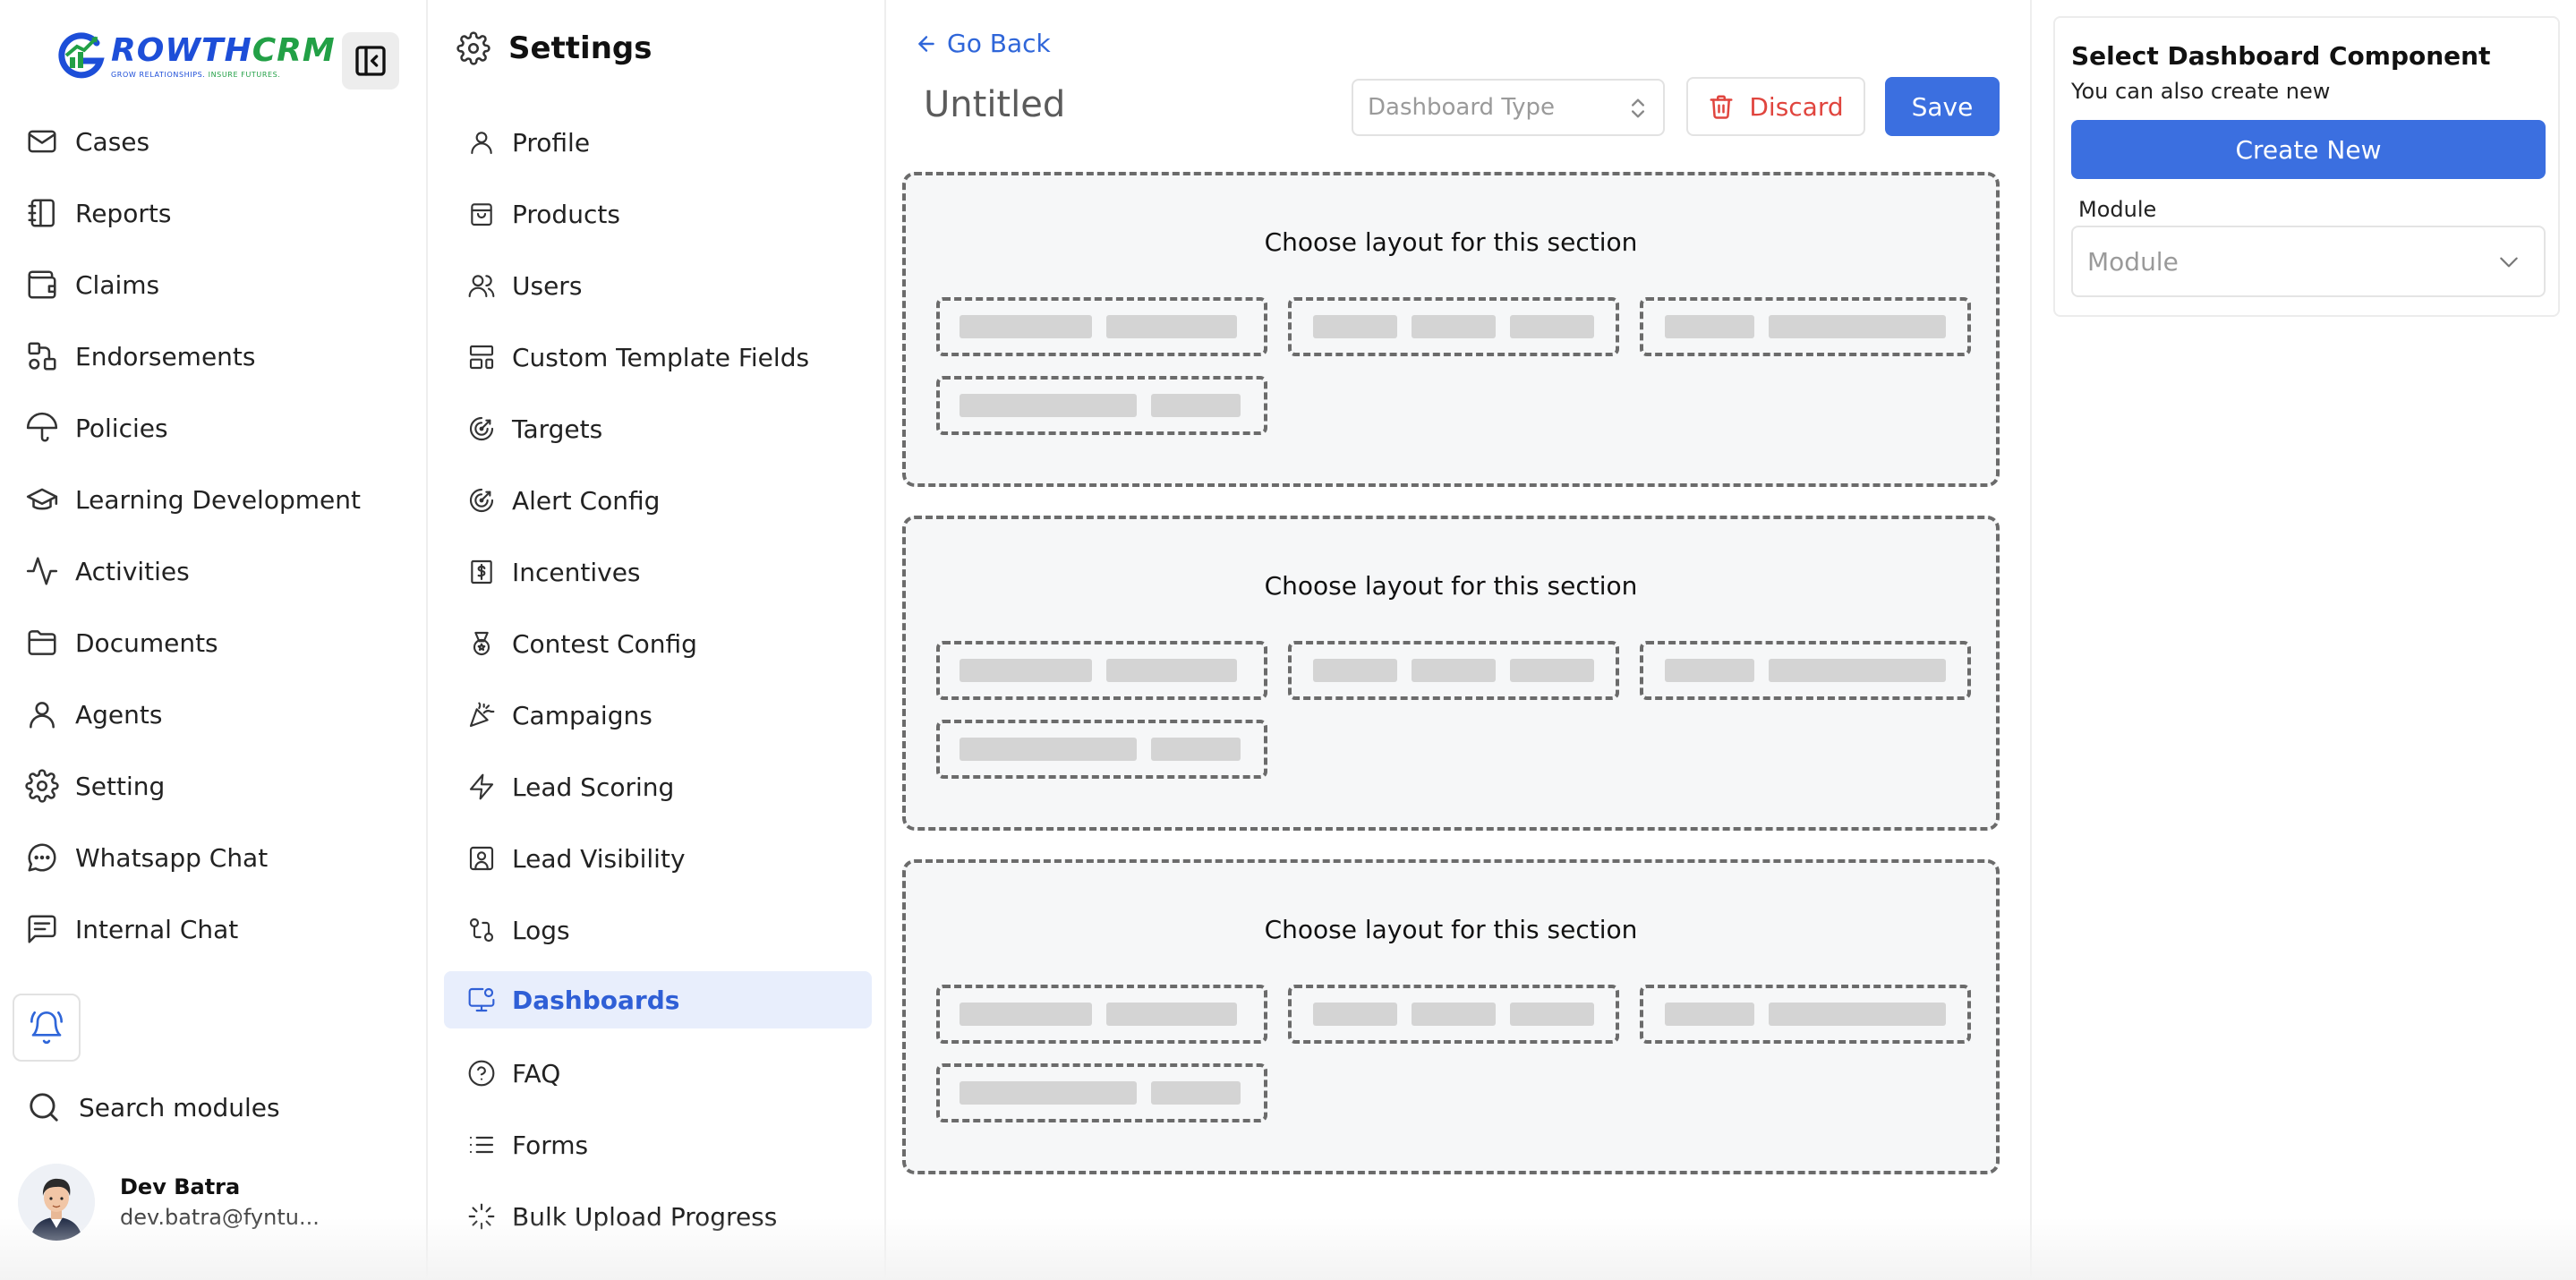 The height and width of the screenshot is (1280, 2576). I want to click on nav-item-reports: Reports, so click(217, 213).